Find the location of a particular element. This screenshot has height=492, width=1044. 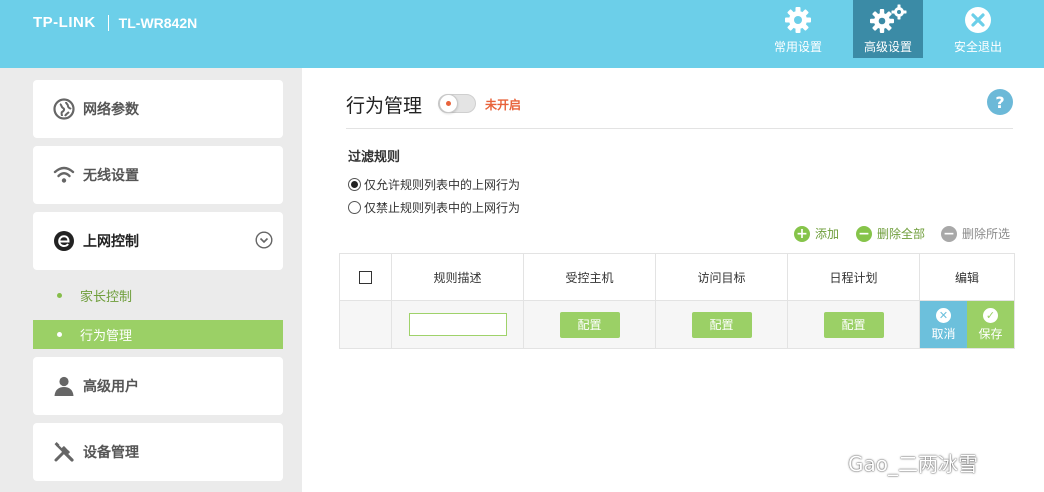

config-host-button: 配置 is located at coordinates (589, 324).